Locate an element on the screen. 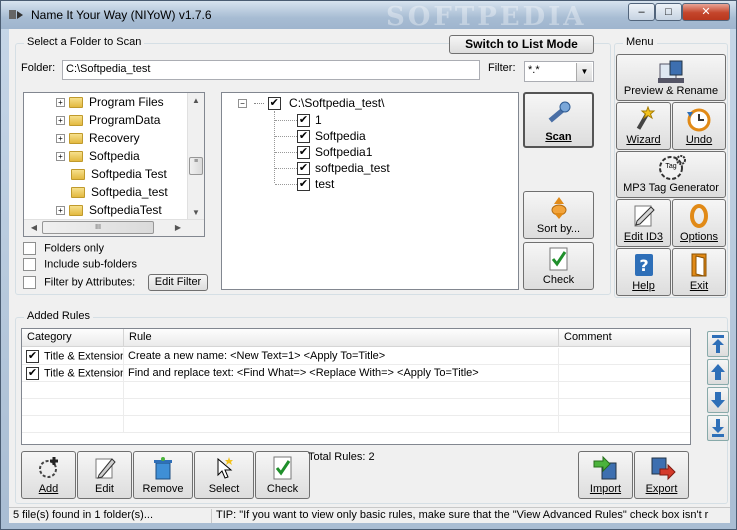 This screenshot has height=530, width=737. collapse-icon: − is located at coordinates (242, 104).